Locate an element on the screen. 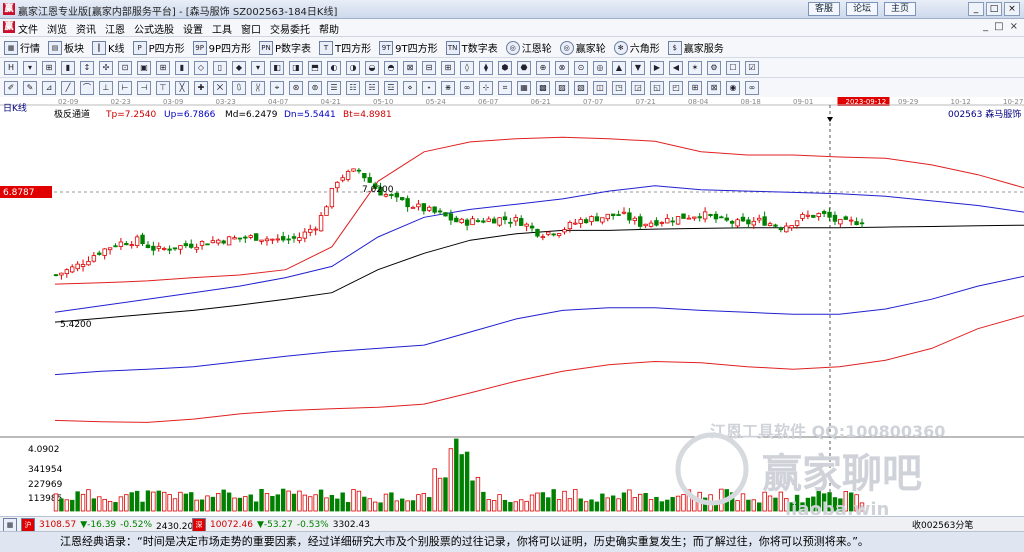 This screenshot has height=552, width=1024. minimize-button: _ is located at coordinates (976, 9).